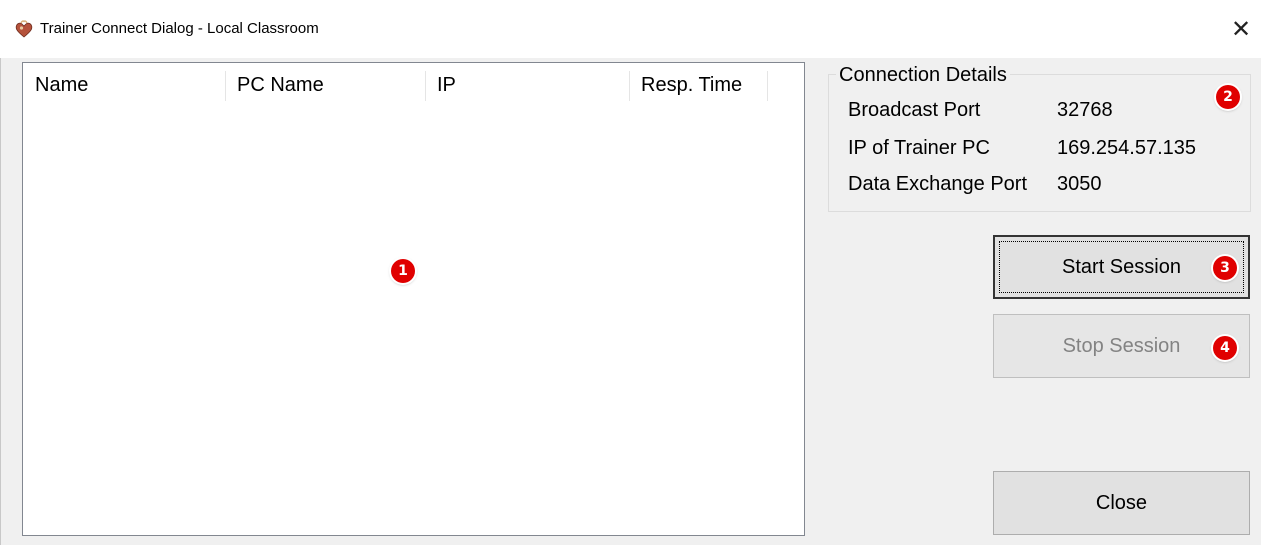  What do you see at coordinates (24, 29) in the screenshot?
I see `heart-app-icon` at bounding box center [24, 29].